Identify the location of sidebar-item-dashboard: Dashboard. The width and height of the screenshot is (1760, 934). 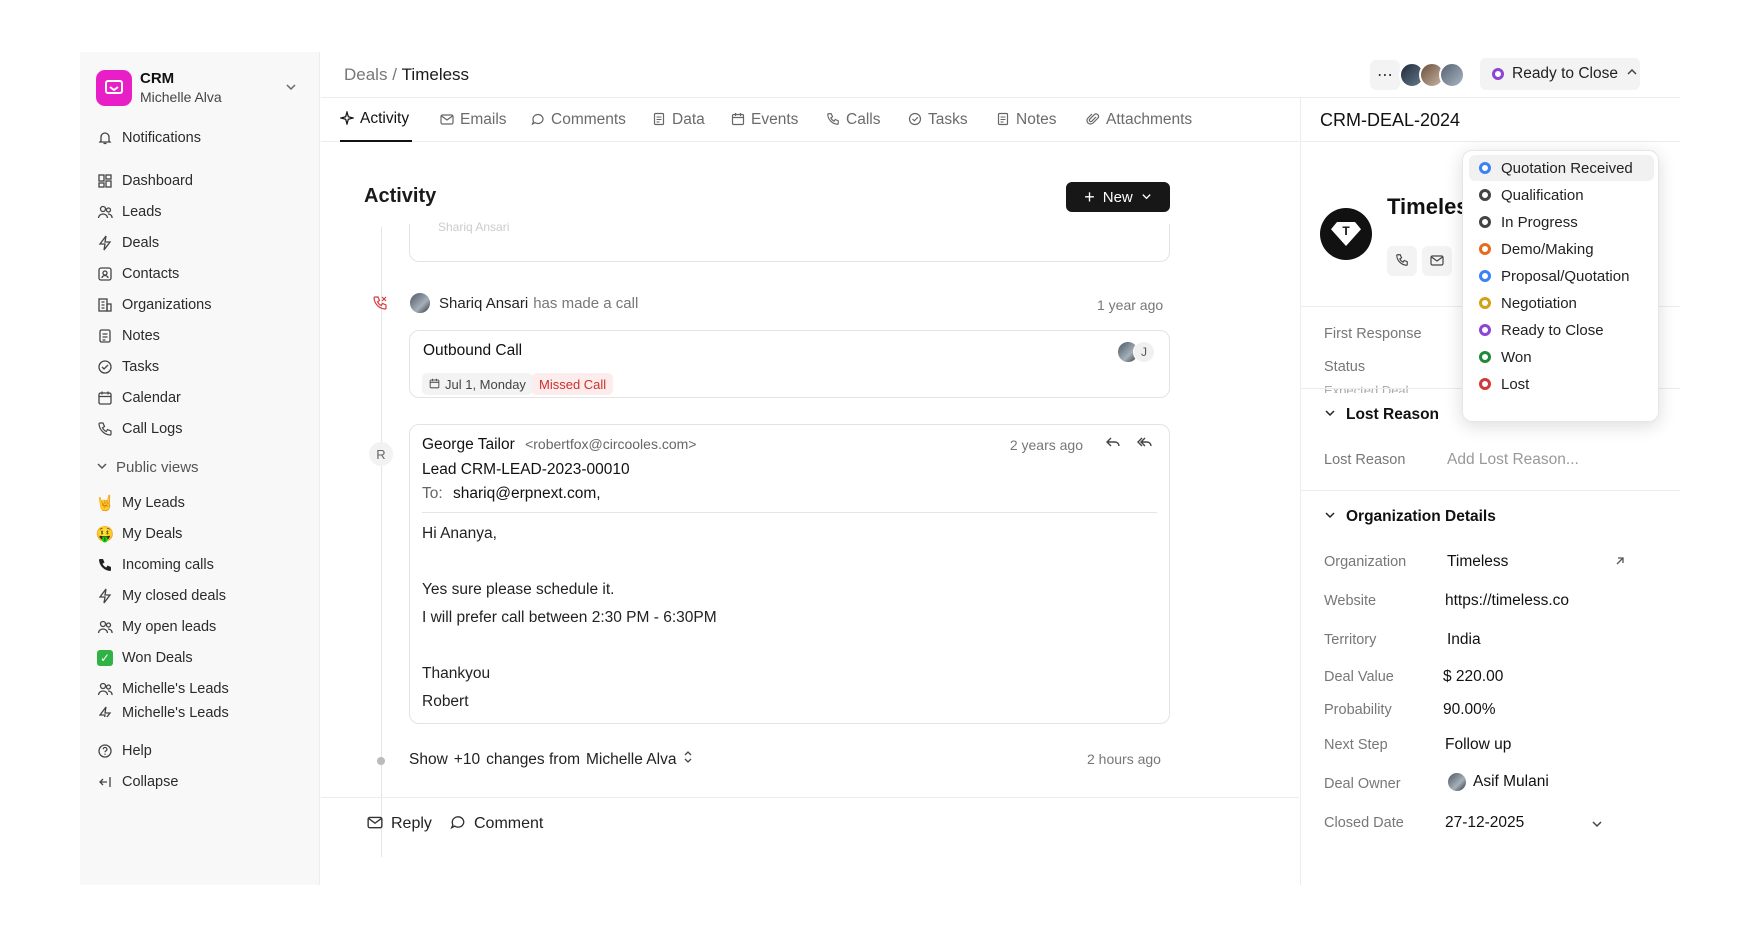
(200, 181).